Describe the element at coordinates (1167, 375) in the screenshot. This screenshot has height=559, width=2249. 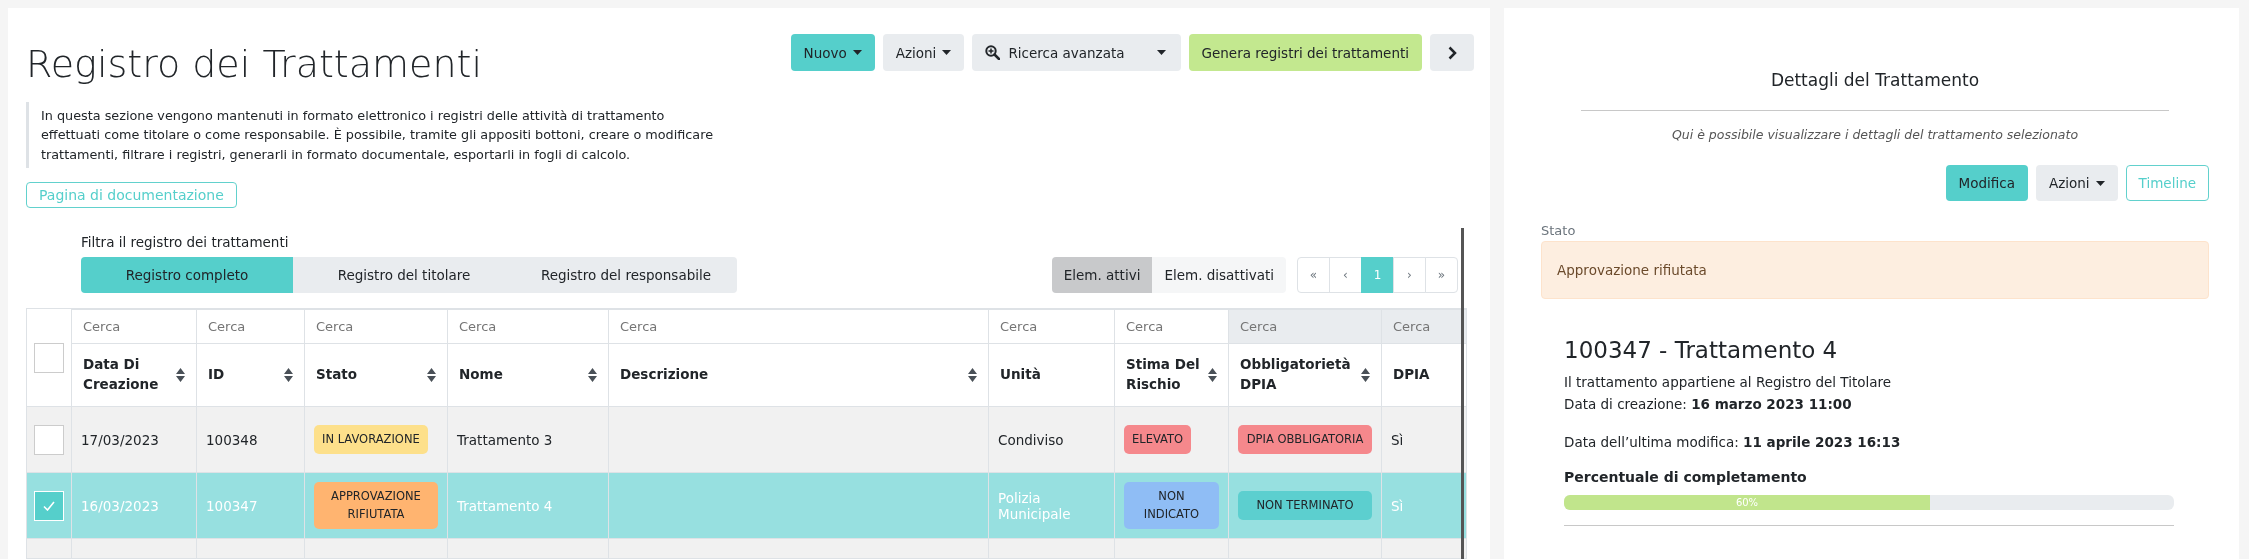
I see `column-header: Stima Del Rischio` at that location.